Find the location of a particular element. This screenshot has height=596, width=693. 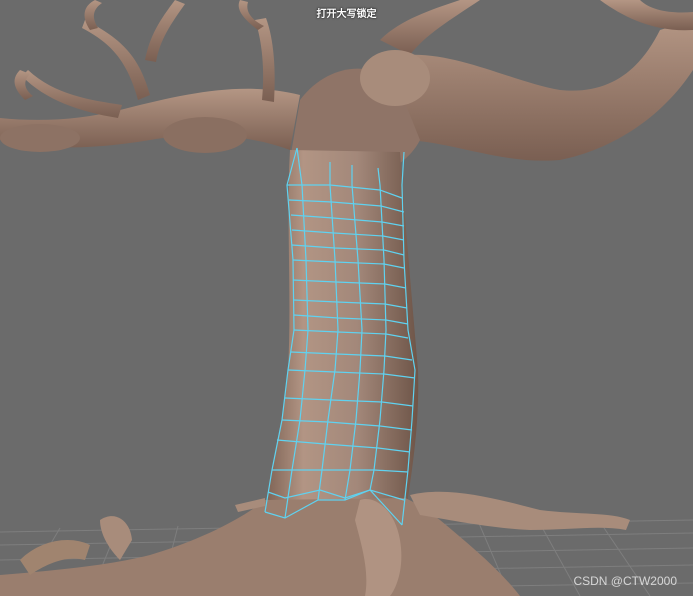

status-message: 打开大写锁定 is located at coordinates (346, 14).